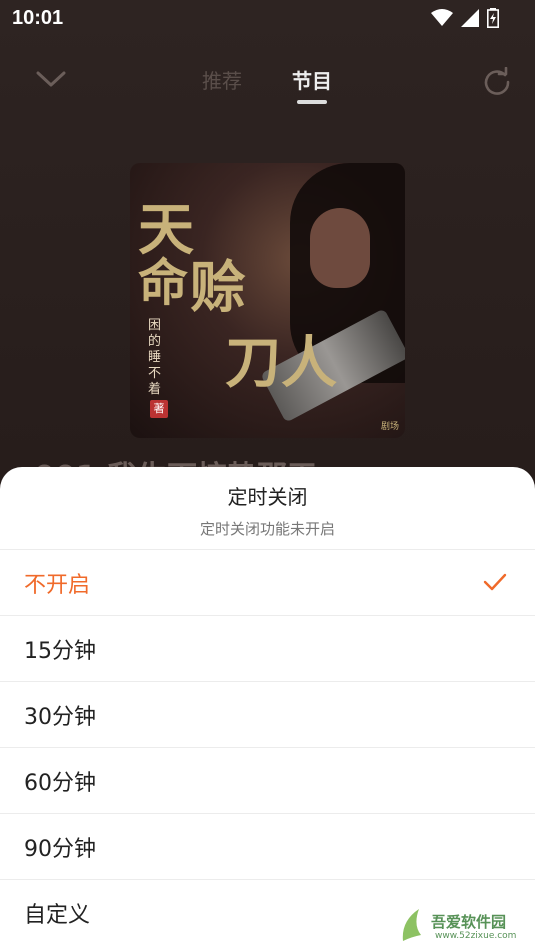  I want to click on option-label: 不开启, so click(57, 585).